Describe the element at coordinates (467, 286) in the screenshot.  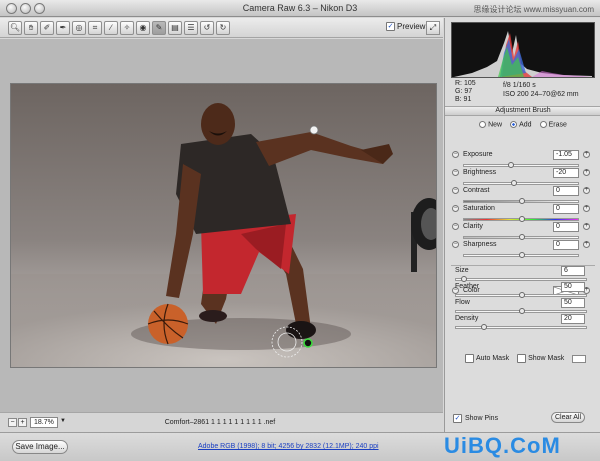
I see `feather-label: Feather` at that location.